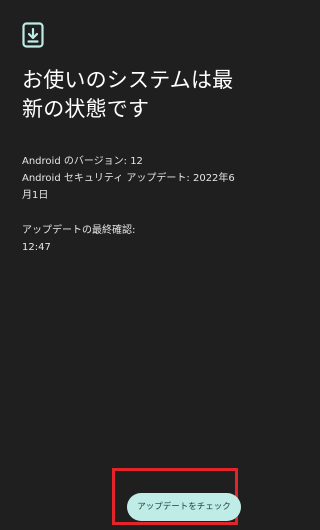  What do you see at coordinates (33, 35) in the screenshot?
I see `phone-download-icon` at bounding box center [33, 35].